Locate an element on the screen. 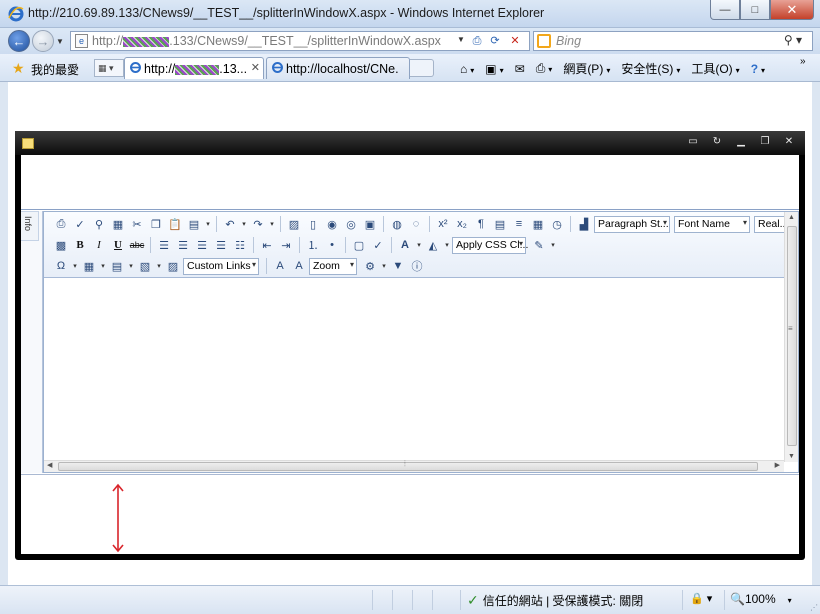 This screenshot has width=820, height=614. convert-to-upper-icon: A is located at coordinates (280, 266).